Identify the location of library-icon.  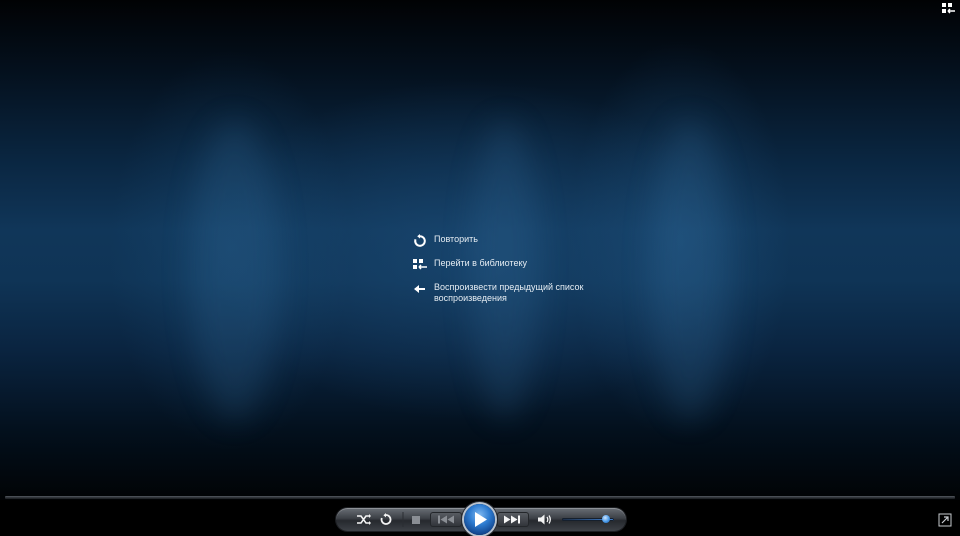
(420, 265).